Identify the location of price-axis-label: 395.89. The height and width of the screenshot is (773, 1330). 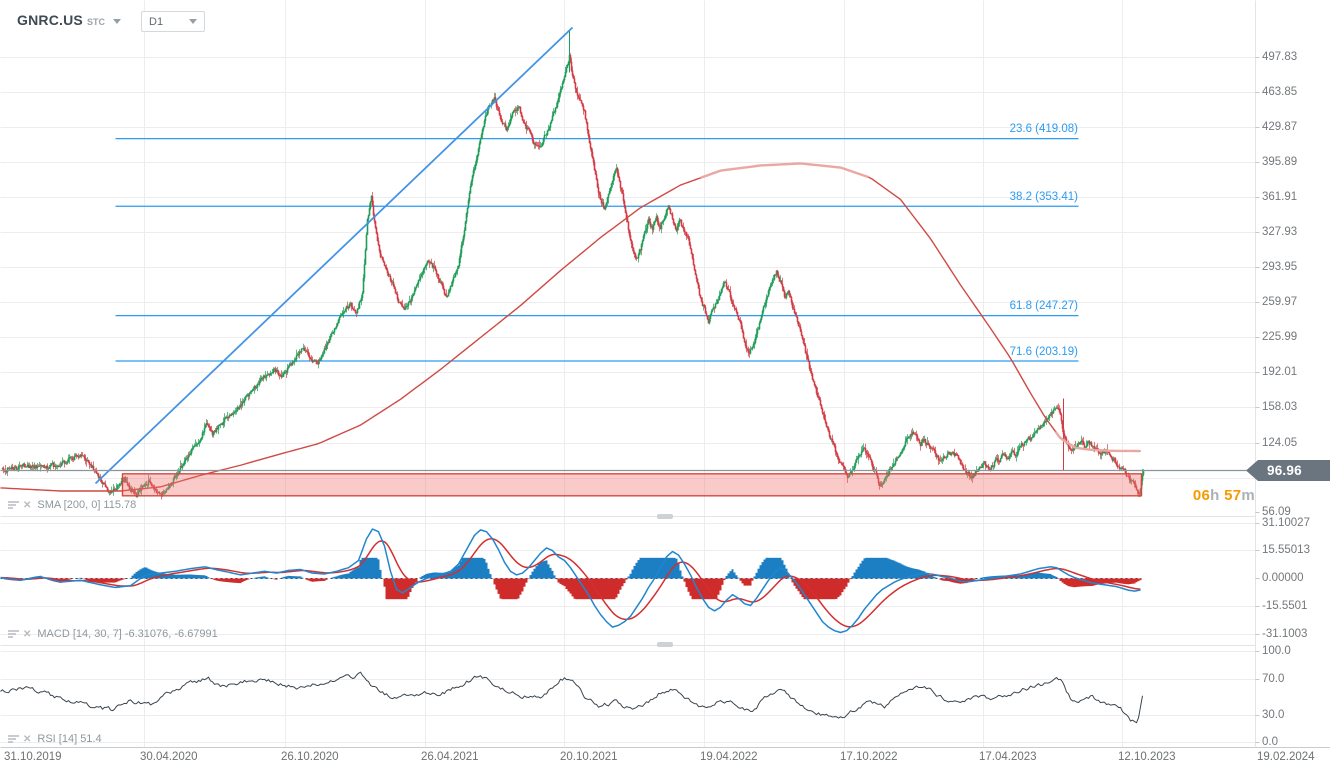
(1280, 162).